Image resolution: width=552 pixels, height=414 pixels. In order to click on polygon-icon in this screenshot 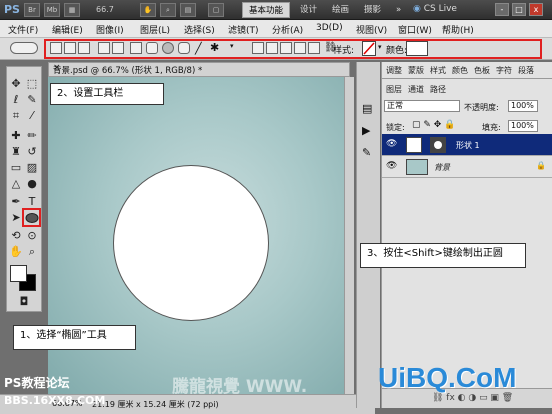, I will do `click(184, 48)`.